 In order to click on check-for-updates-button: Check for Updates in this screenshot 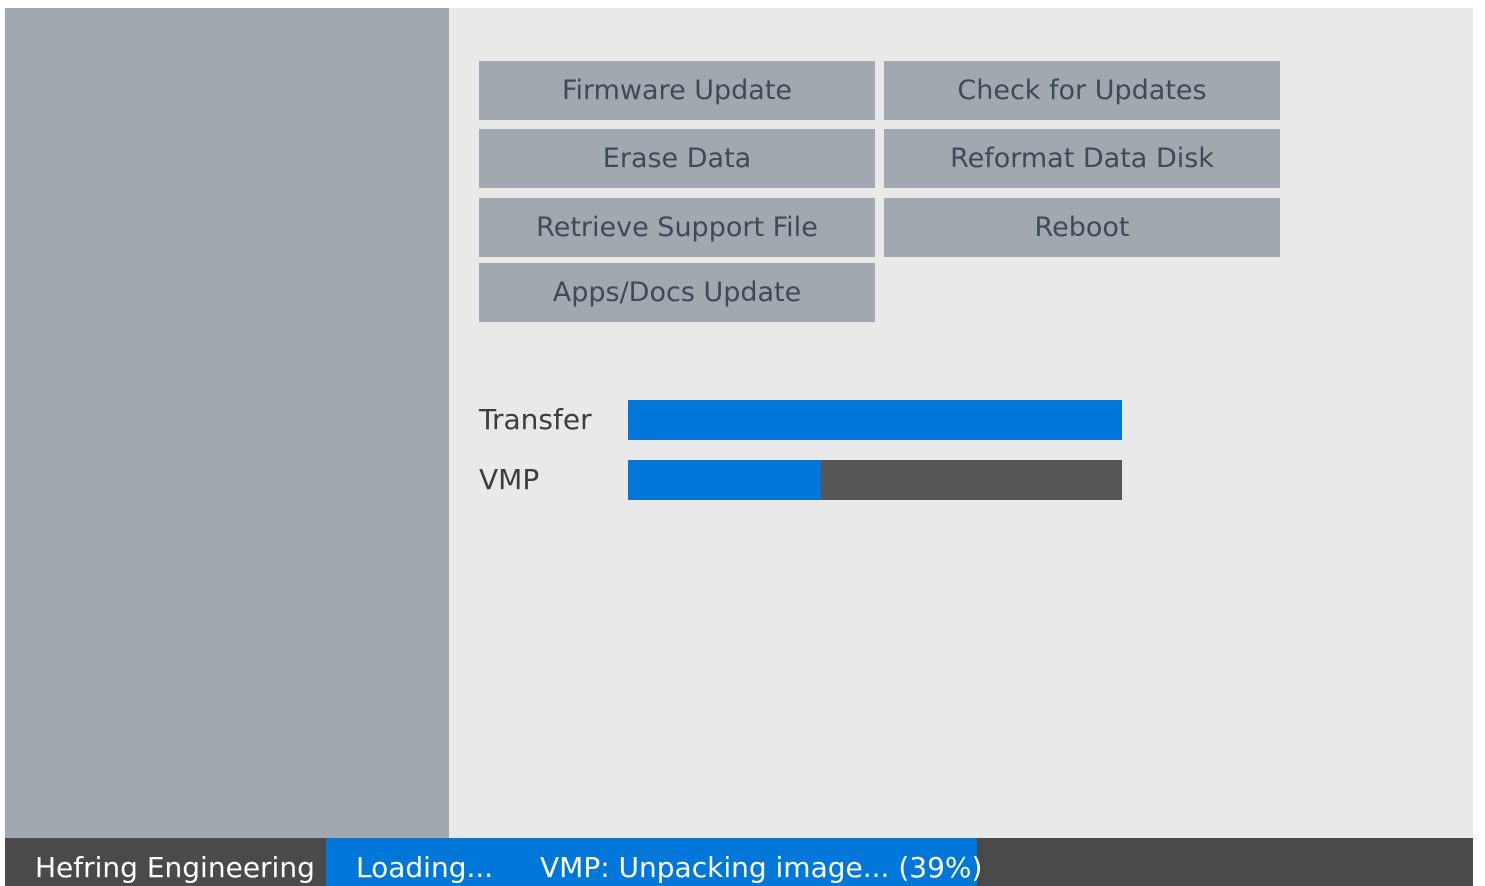, I will do `click(1082, 90)`.